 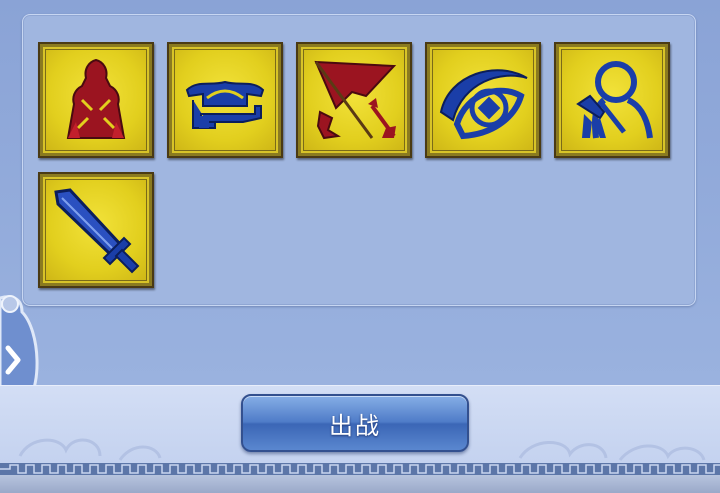 I want to click on bridge-boat-icon, so click(x=225, y=104).